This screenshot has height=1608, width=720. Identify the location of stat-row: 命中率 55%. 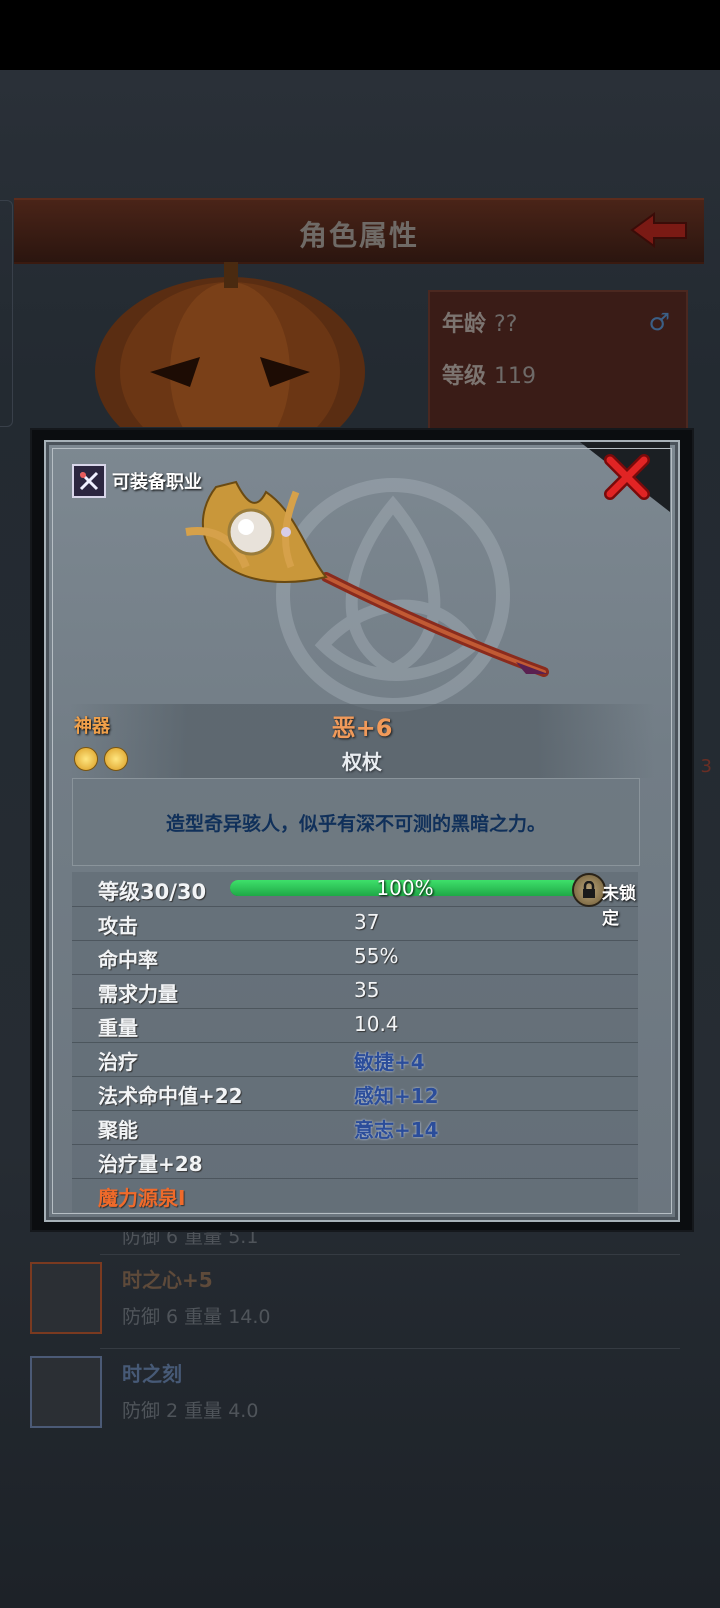
(355, 957).